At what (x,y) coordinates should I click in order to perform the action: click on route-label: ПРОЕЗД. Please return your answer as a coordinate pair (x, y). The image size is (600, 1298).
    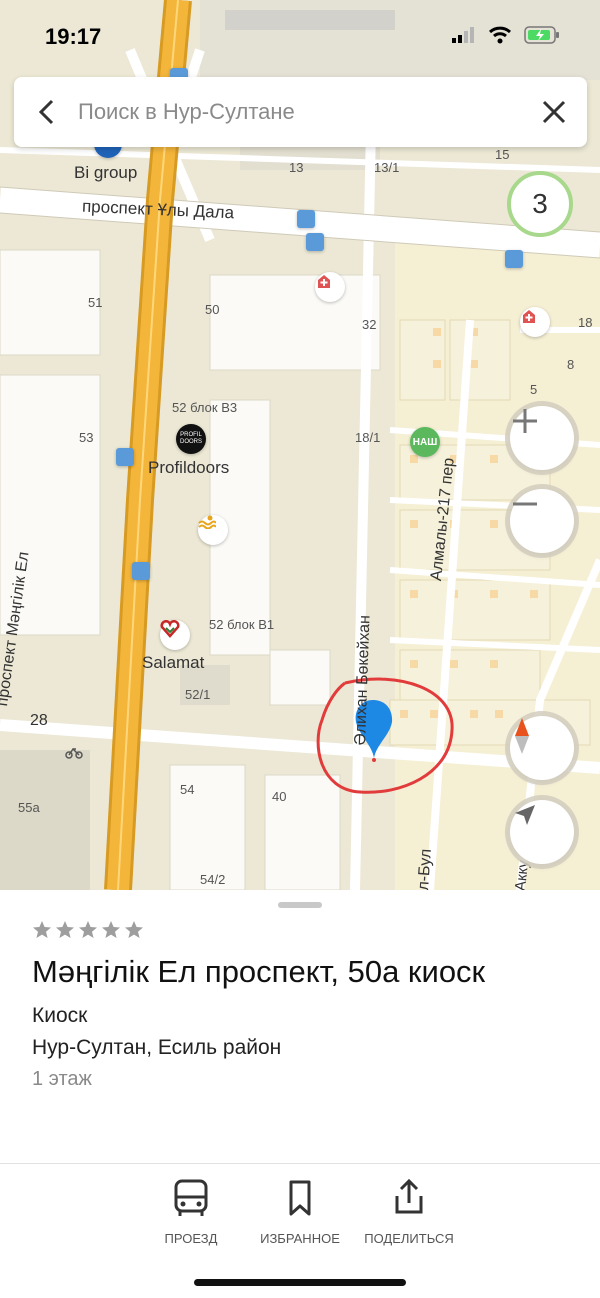
    Looking at the image, I should click on (191, 1238).